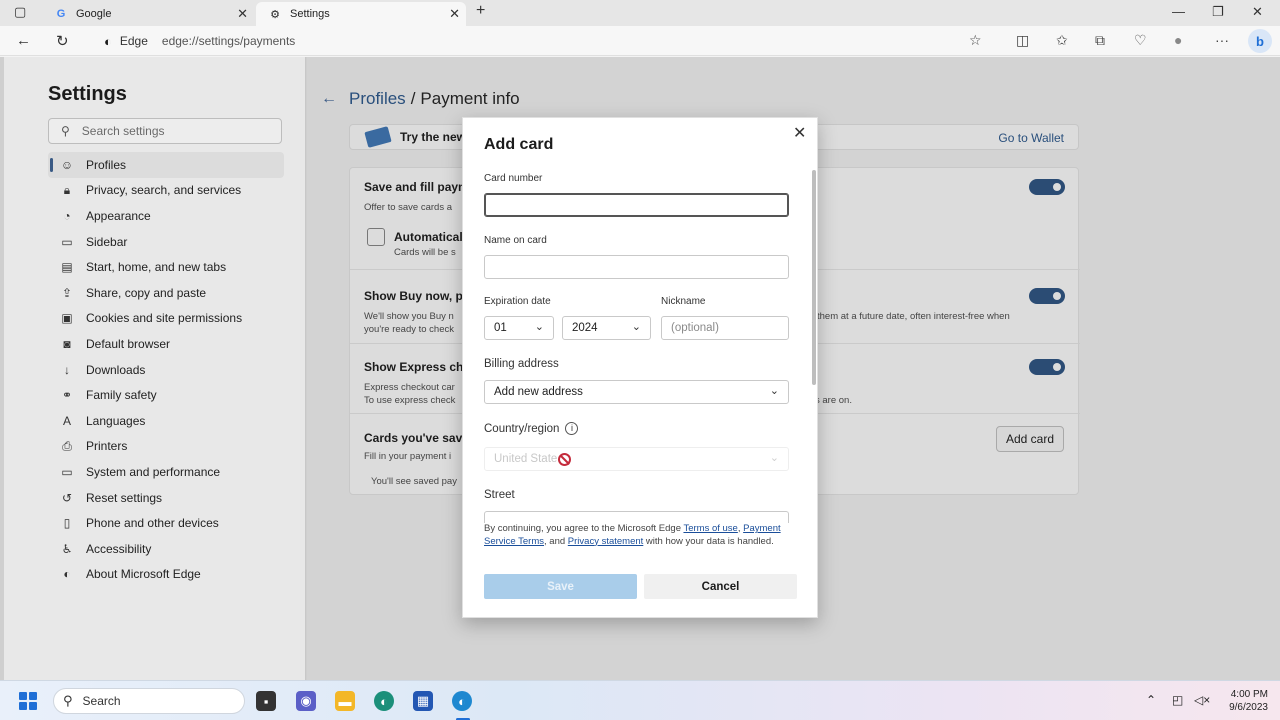 This screenshot has width=1280, height=720. Describe the element at coordinates (636, 392) in the screenshot. I see `billing-address-select: Add new address ⌄` at that location.